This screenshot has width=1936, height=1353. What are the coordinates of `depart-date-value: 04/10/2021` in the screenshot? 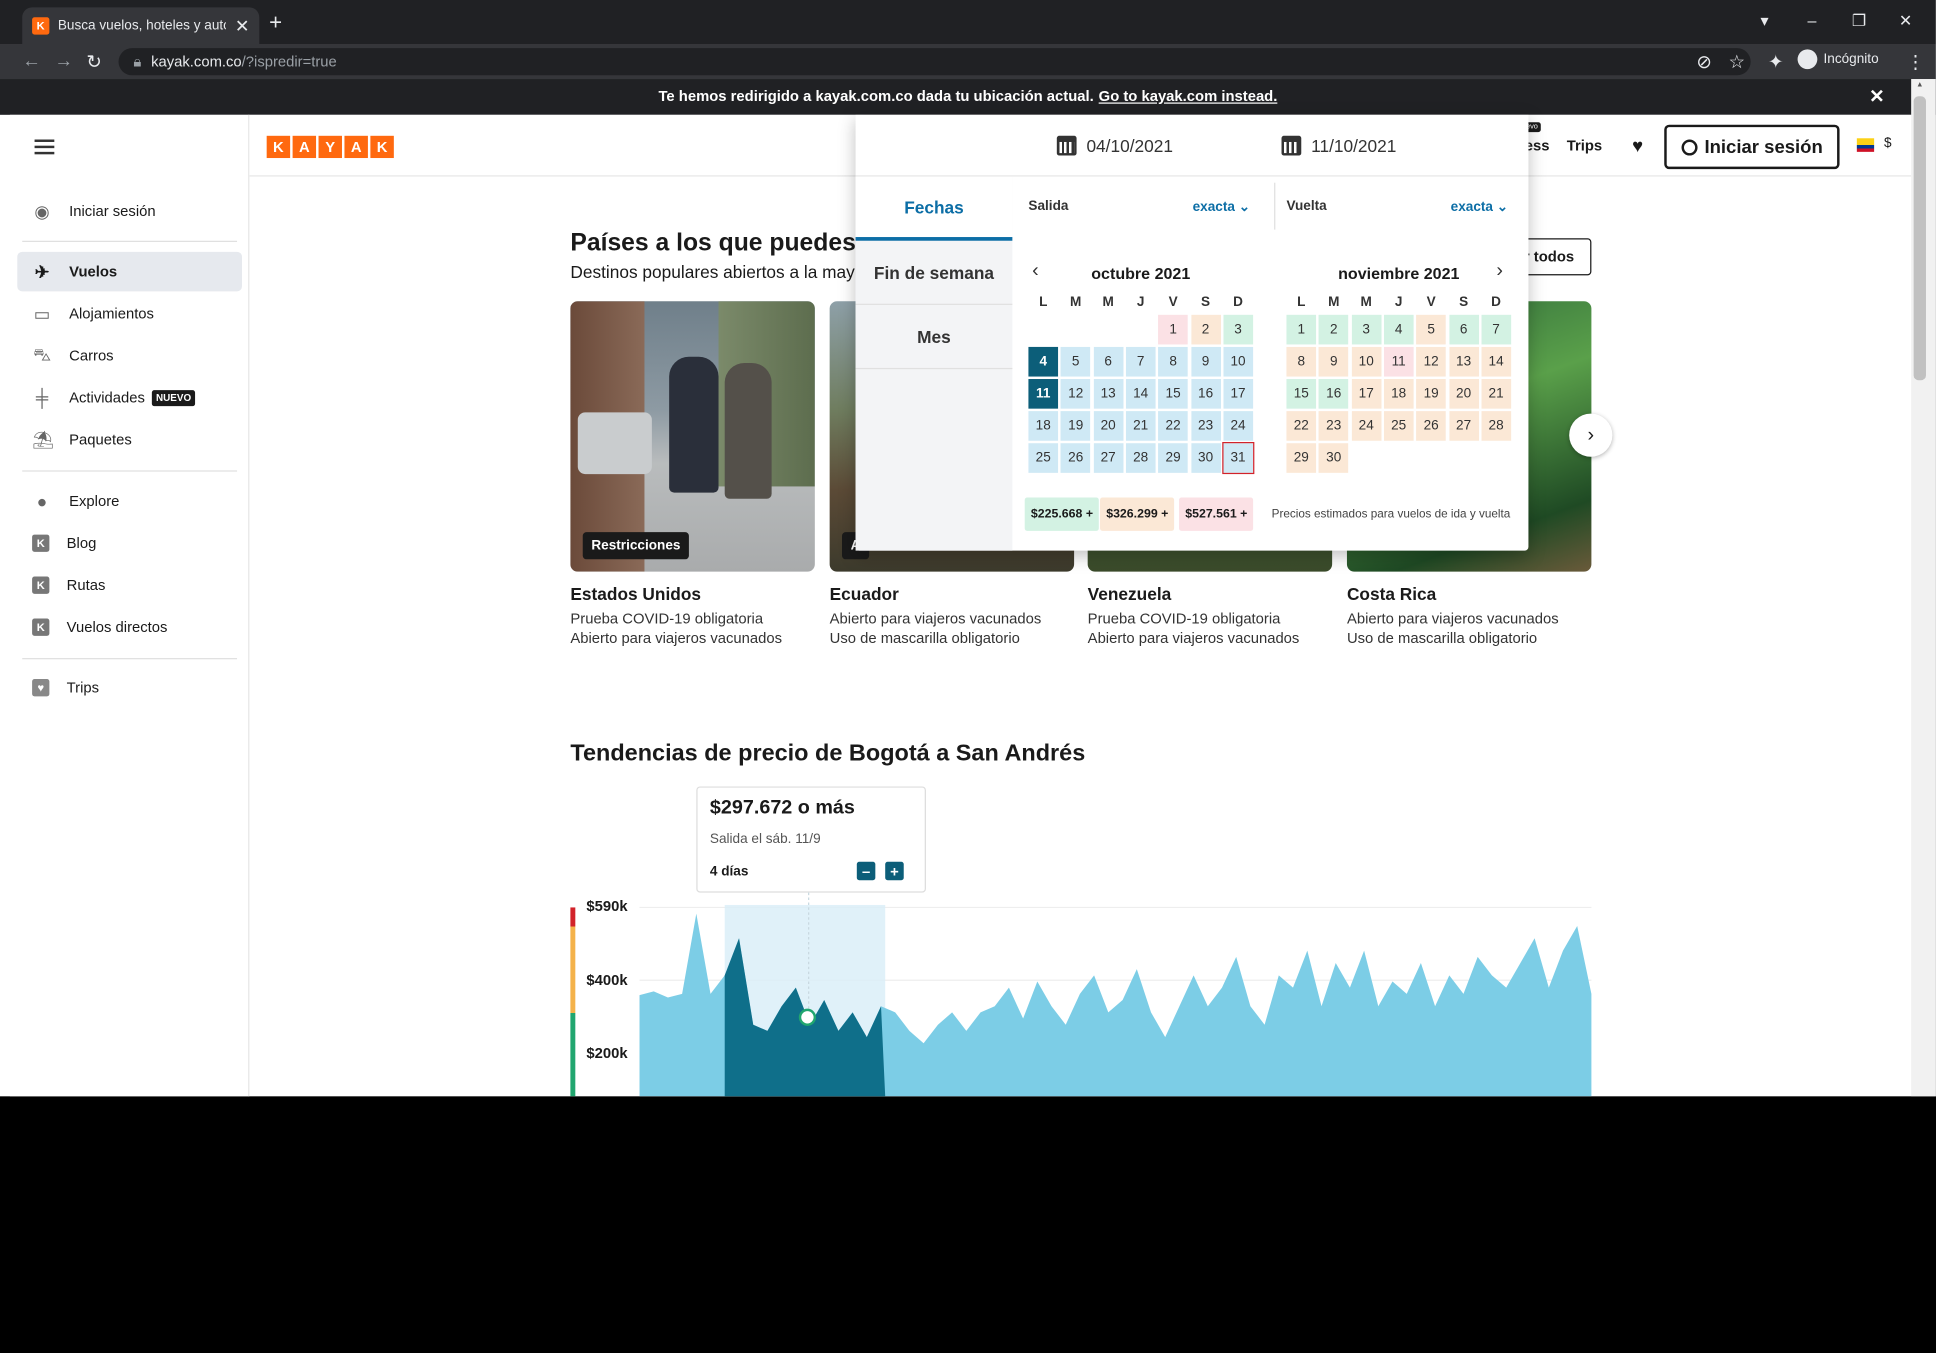 It's located at (1129, 145).